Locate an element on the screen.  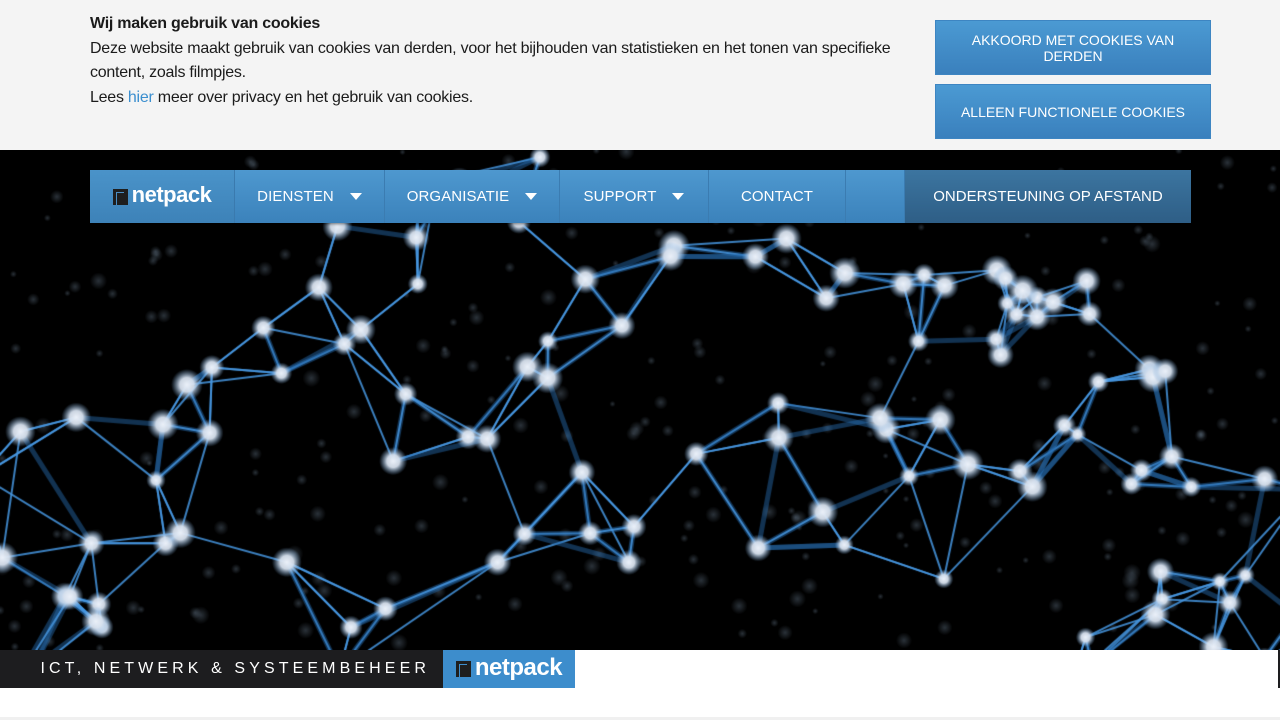
nav-item-diensten: DIENSTEN is located at coordinates (310, 196).